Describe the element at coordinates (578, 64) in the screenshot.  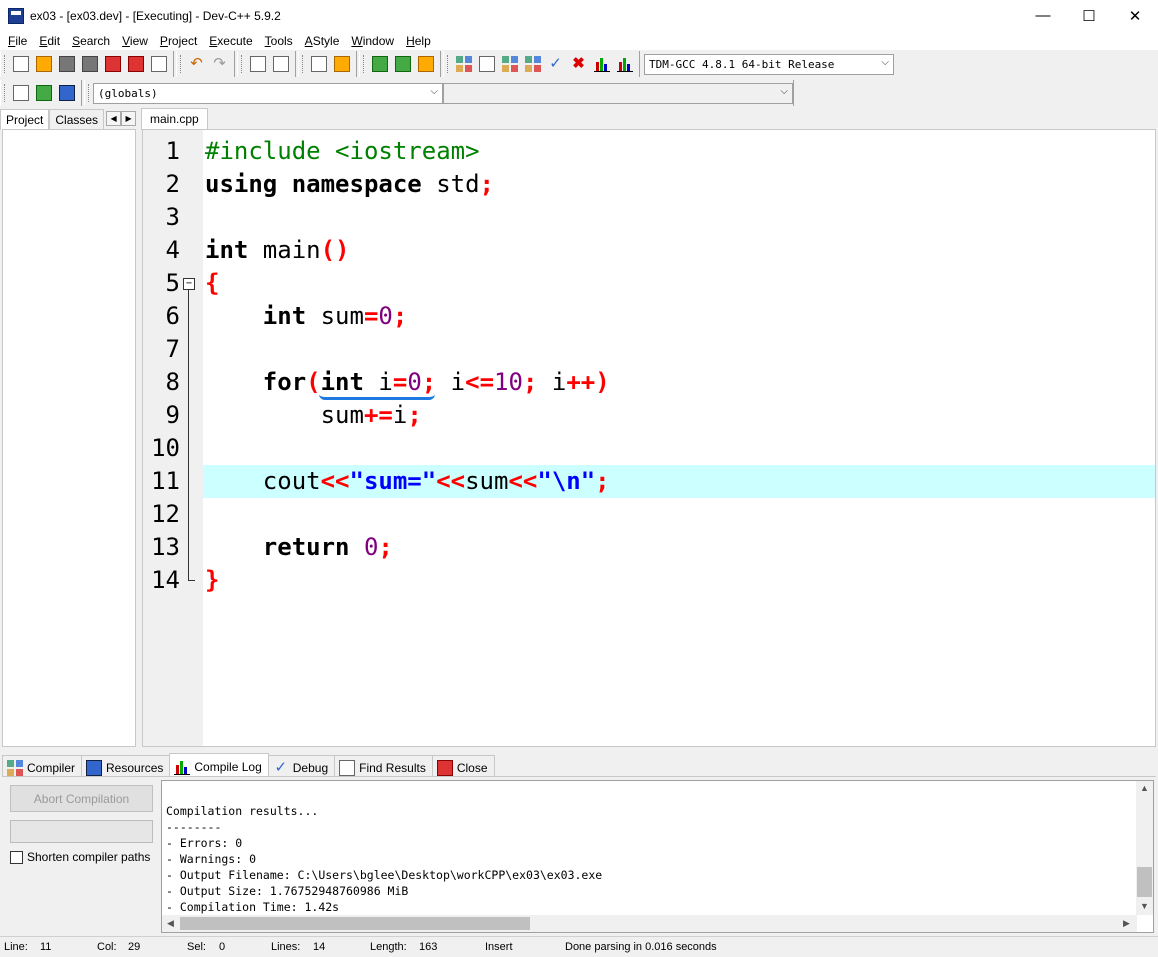
I see `stop-execution-button: ✖` at that location.